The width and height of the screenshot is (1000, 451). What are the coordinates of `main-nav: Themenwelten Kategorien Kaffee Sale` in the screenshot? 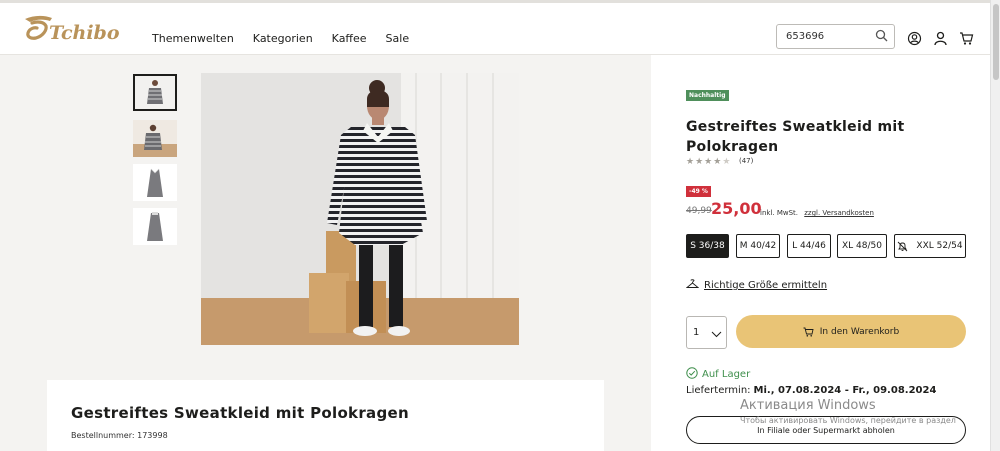 It's located at (280, 38).